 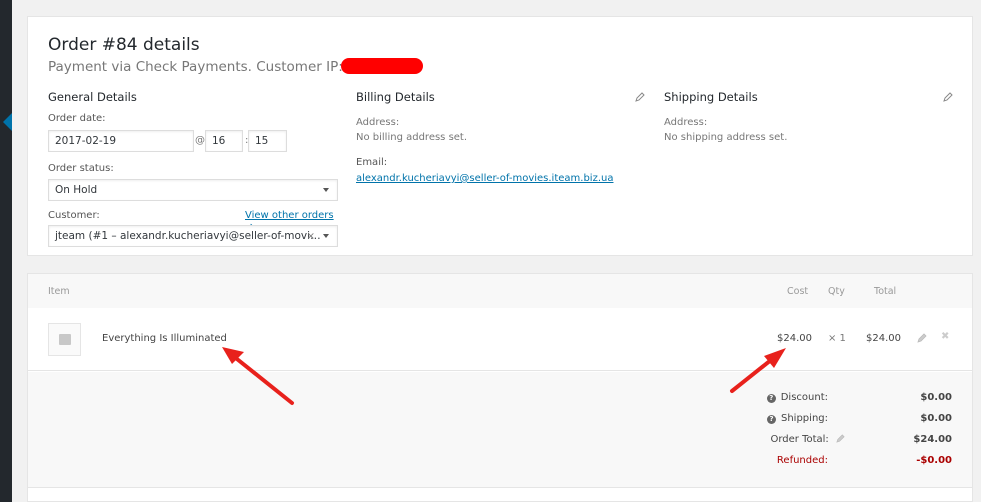 I want to click on shipping-row-label: ? Shipping:, so click(x=797, y=418).